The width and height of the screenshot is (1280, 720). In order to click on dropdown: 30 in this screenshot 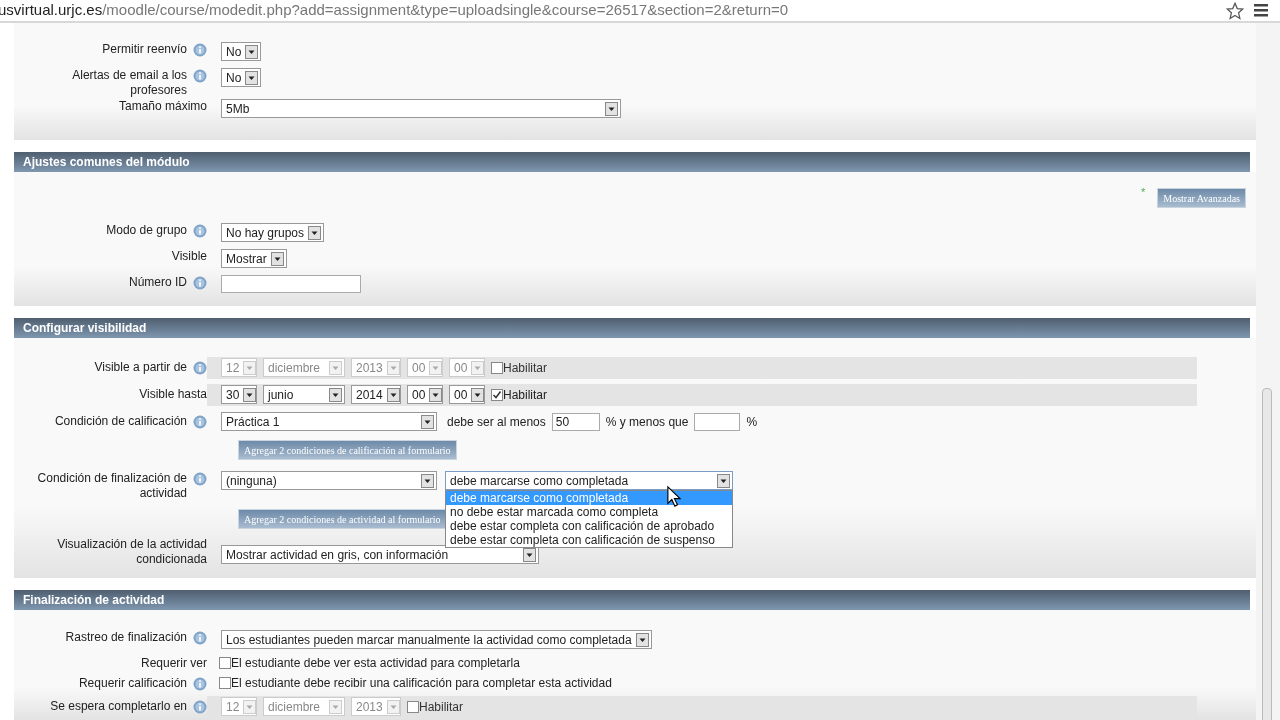, I will do `click(239, 394)`.